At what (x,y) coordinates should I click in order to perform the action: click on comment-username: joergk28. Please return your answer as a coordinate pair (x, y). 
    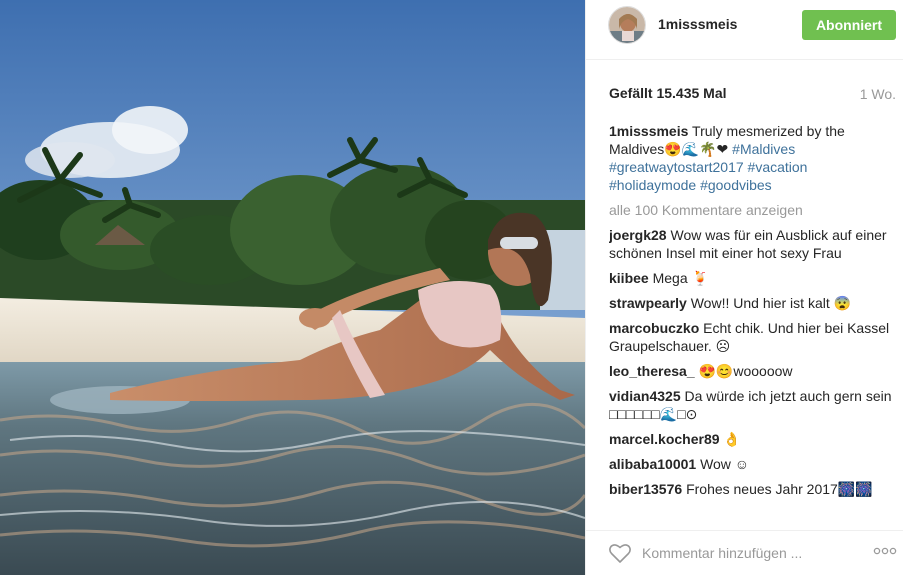
    Looking at the image, I should click on (638, 235).